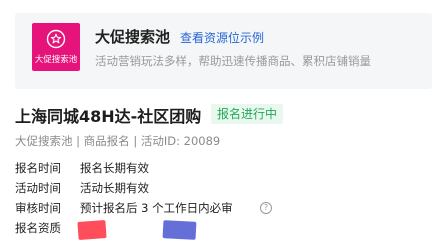  What do you see at coordinates (247, 114) in the screenshot?
I see `status-badge: 报名进行中` at bounding box center [247, 114].